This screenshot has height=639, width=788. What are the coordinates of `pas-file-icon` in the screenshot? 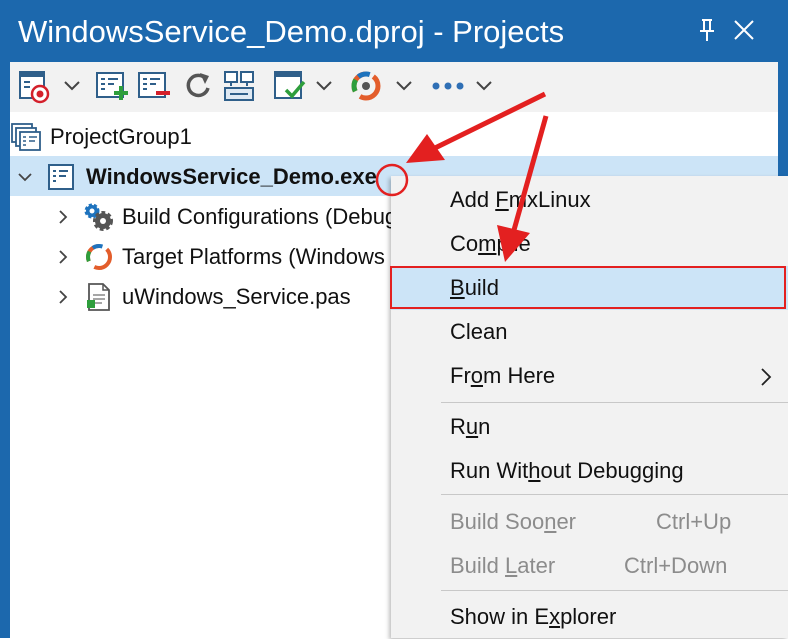 It's located at (99, 299).